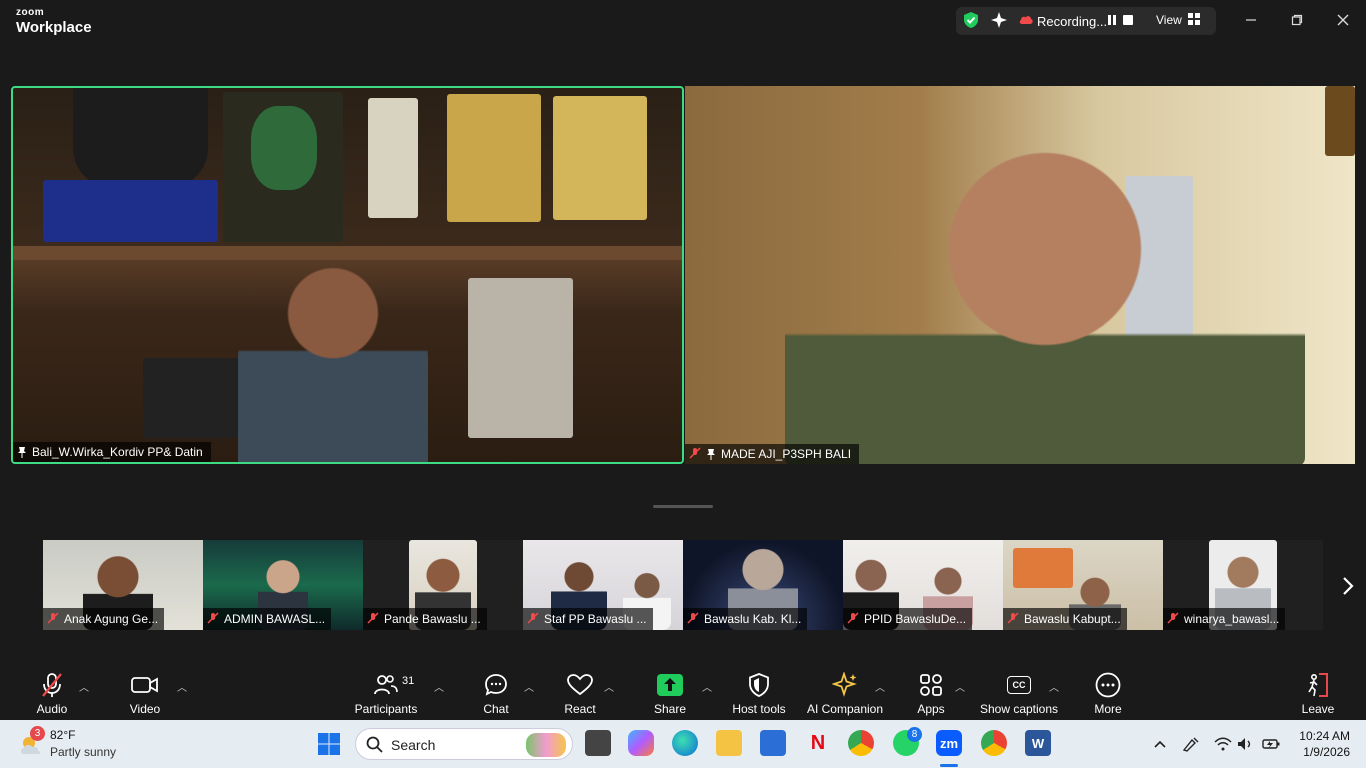 This screenshot has height=768, width=1366. I want to click on stop-recording-icon, so click(1128, 20).